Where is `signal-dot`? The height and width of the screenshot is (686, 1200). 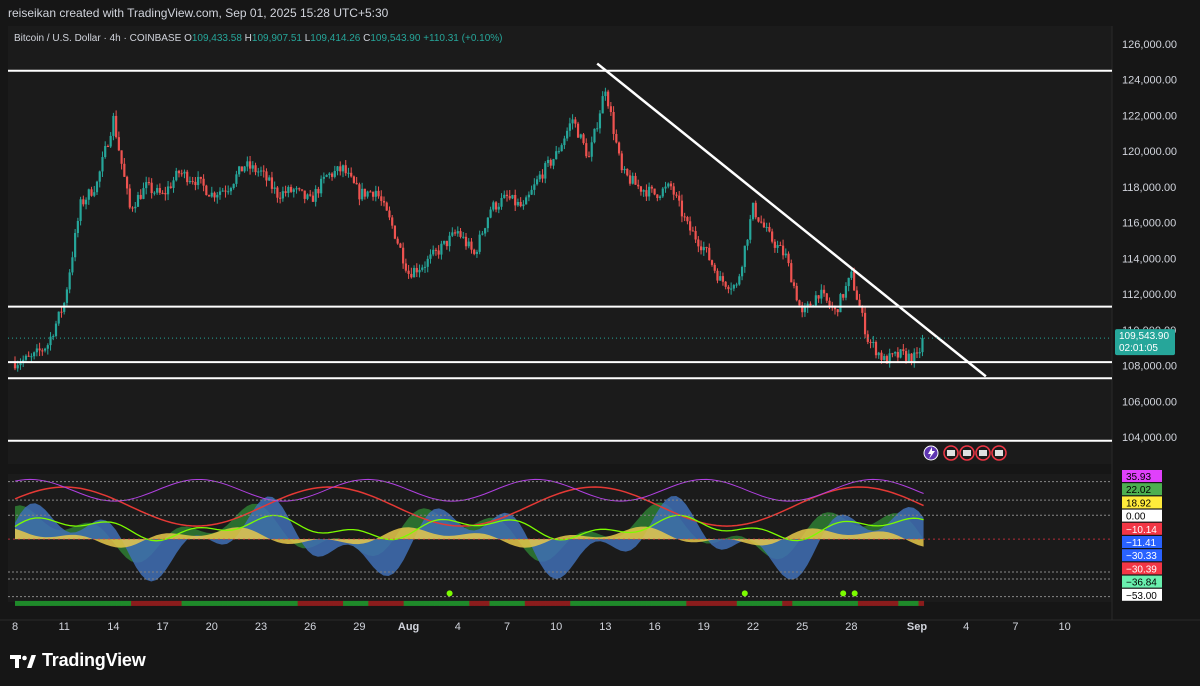
signal-dot is located at coordinates (854, 593).